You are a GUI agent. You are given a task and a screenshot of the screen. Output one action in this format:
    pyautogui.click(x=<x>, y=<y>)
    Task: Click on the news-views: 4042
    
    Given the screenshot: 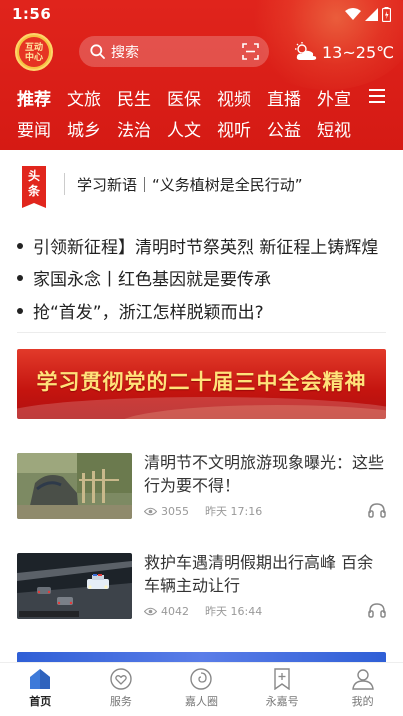 What is the action you would take?
    pyautogui.click(x=175, y=611)
    